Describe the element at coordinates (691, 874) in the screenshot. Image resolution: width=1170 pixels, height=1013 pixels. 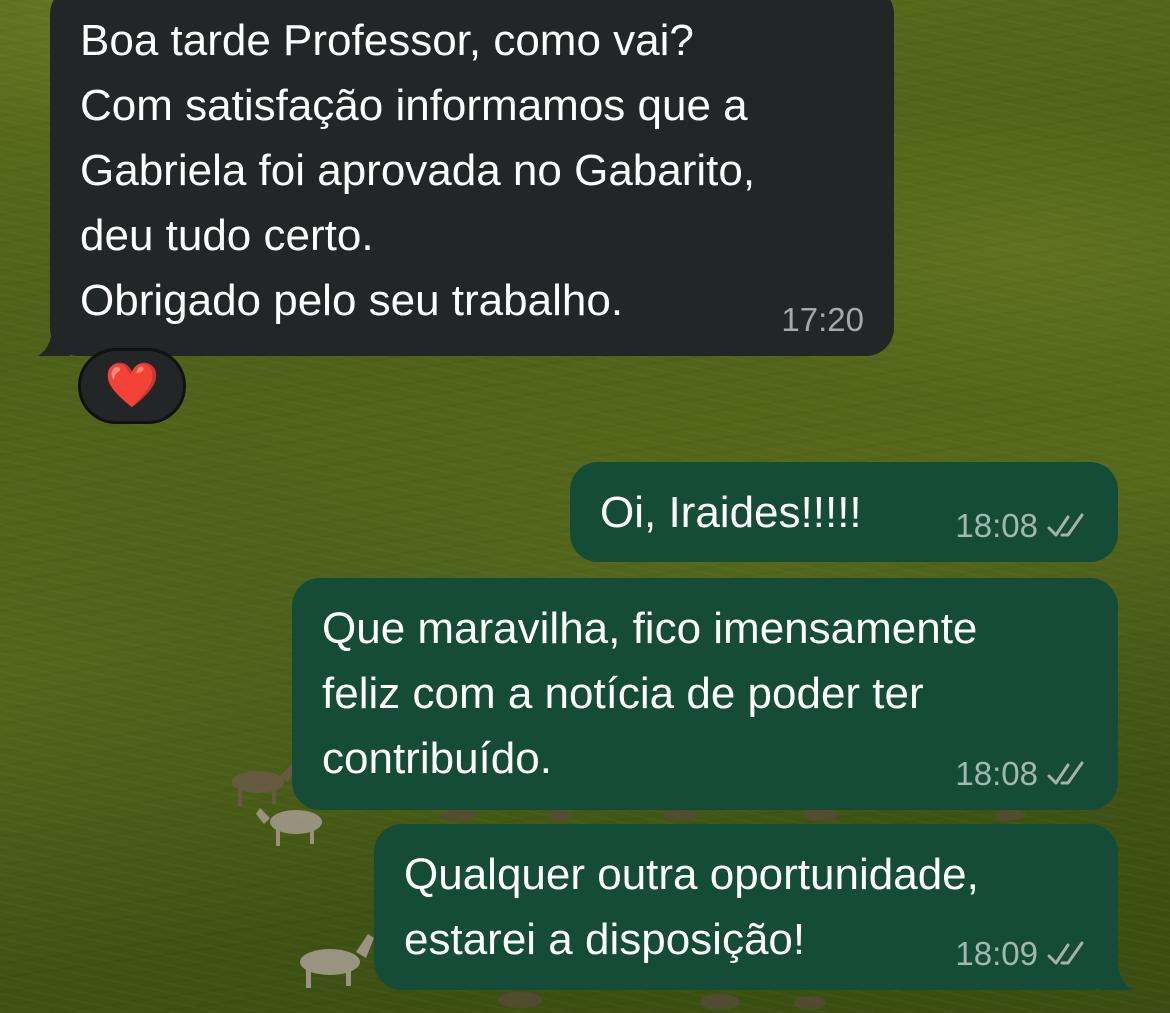
I see `message-text-line: Qualquer outra oportunidade,` at that location.